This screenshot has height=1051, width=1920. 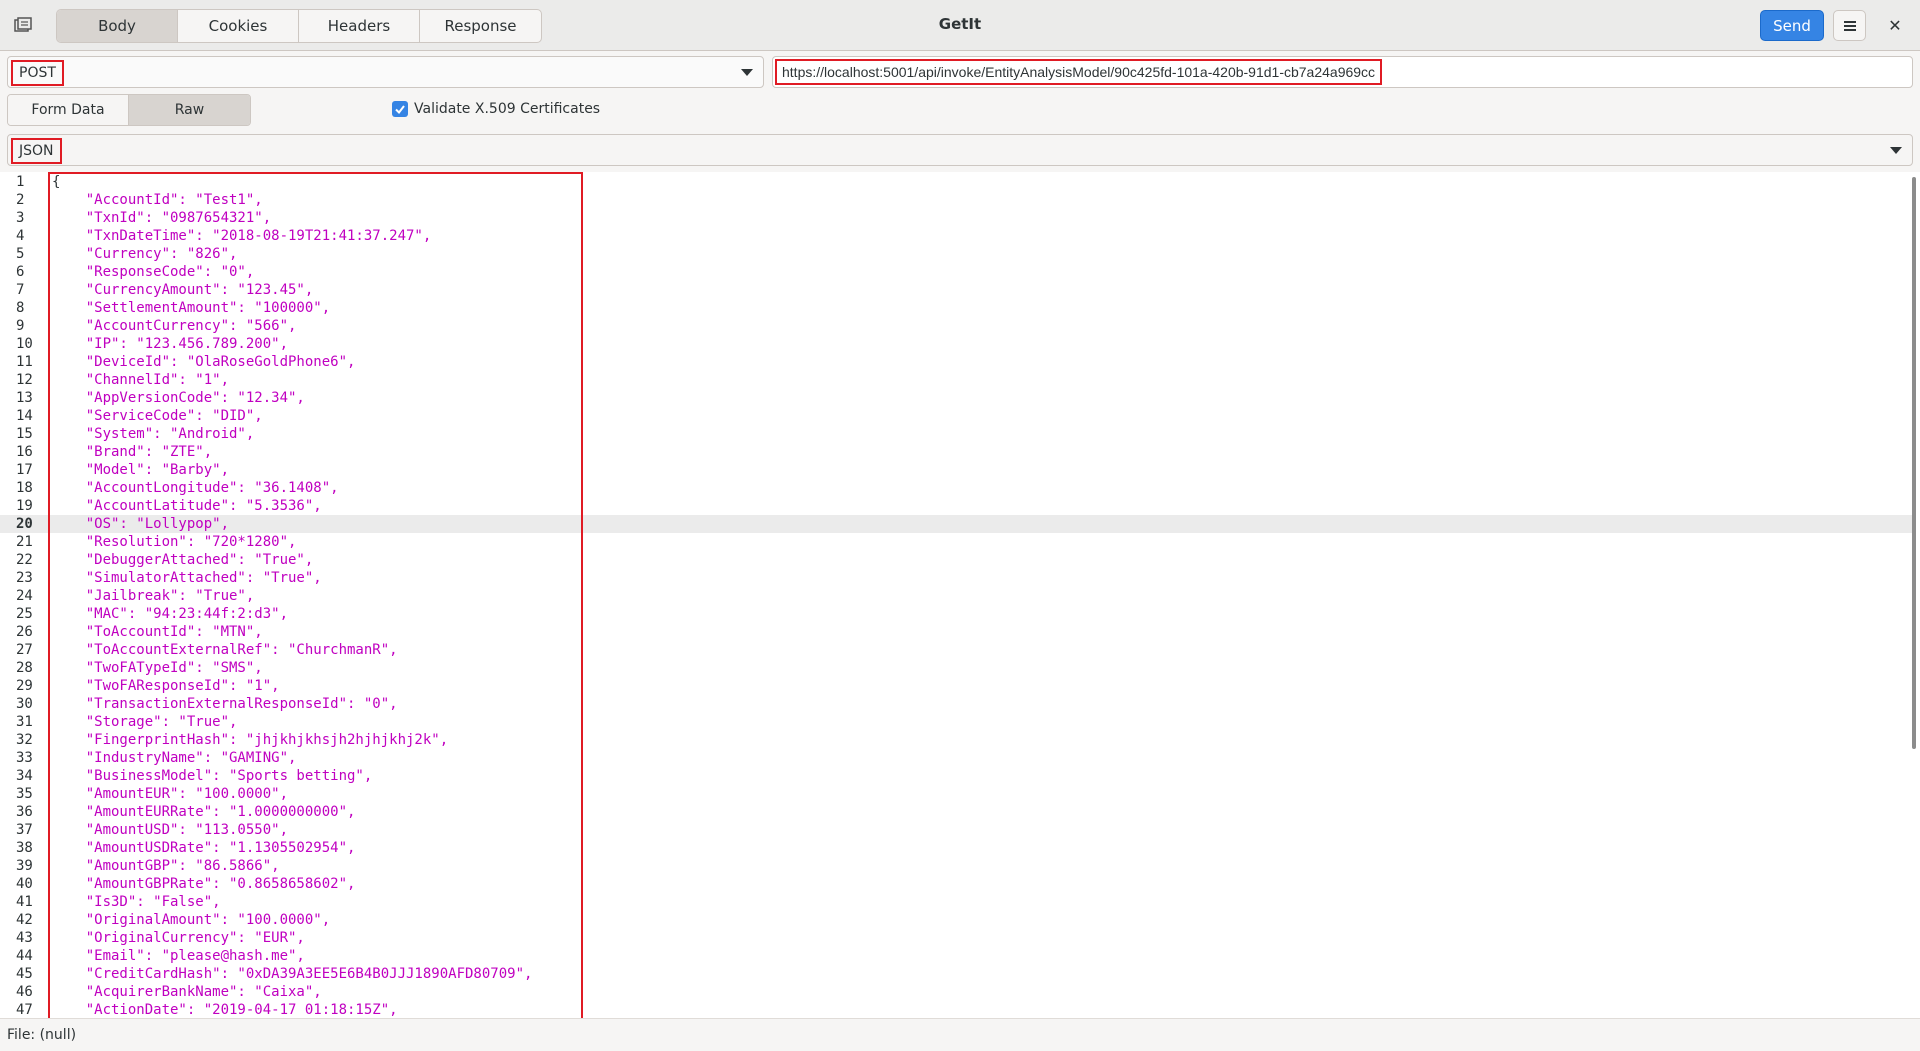 I want to click on code-text: "TwoFAResponseId": "1",, so click(x=166, y=686).